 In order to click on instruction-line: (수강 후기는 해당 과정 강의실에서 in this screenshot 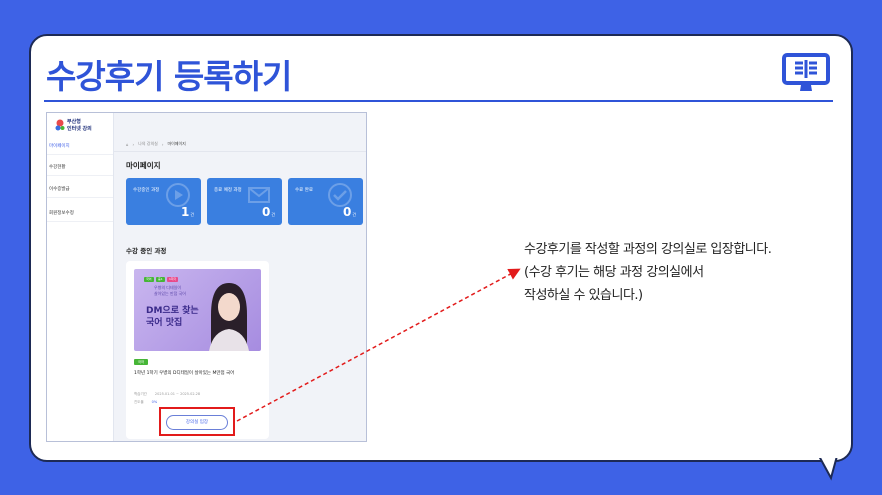, I will do `click(614, 272)`.